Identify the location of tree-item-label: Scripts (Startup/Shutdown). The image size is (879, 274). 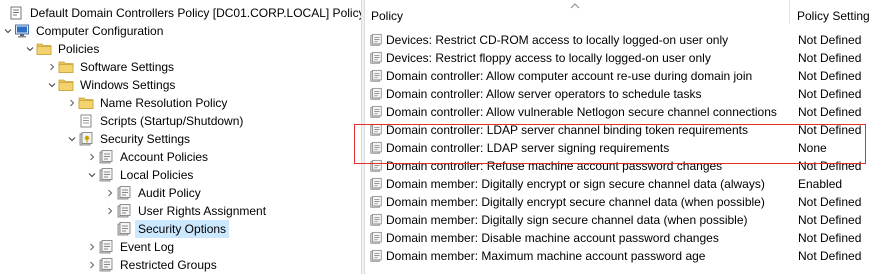
(172, 121).